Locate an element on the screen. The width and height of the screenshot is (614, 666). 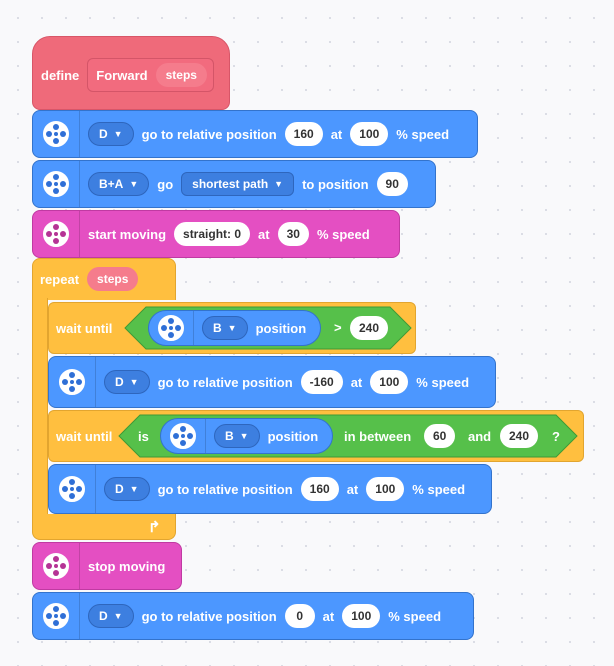
direction-dropdown: shortest path ▼ is located at coordinates (238, 184).